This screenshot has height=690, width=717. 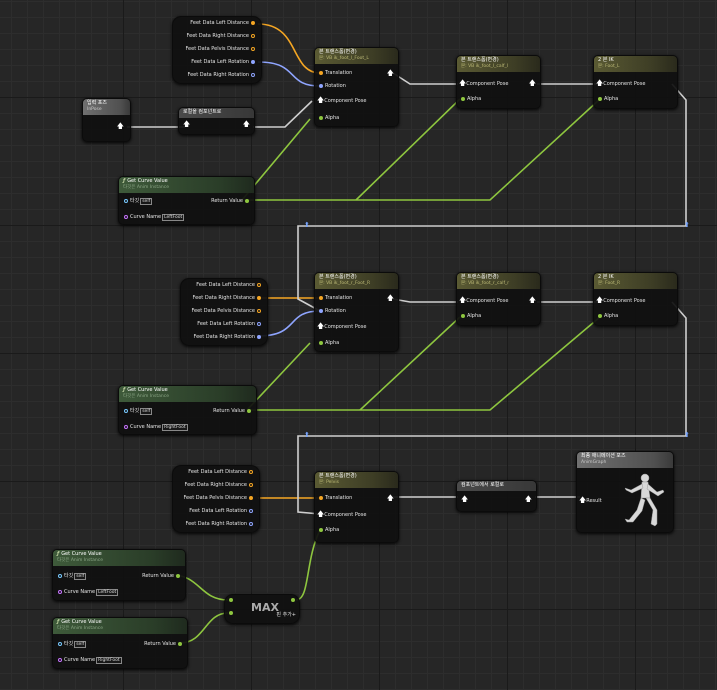 I want to click on max-node: MAX 핀 추가+, so click(x=262, y=609).